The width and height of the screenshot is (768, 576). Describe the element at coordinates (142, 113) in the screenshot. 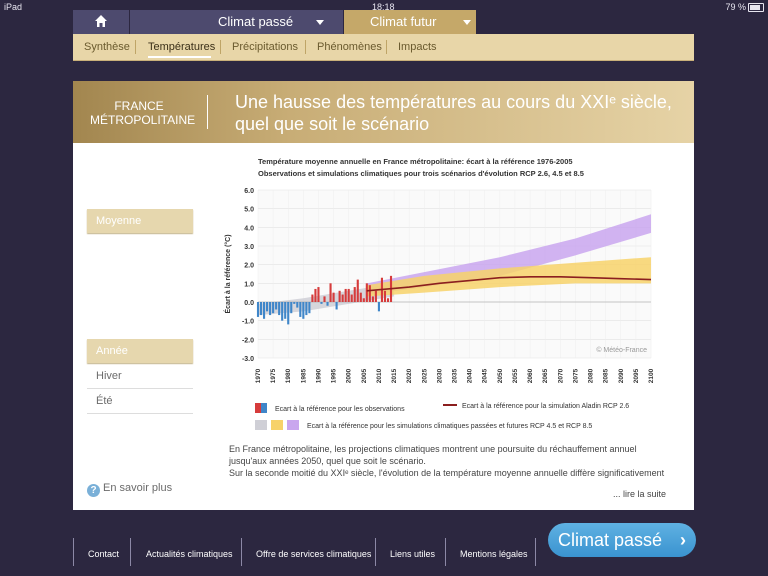

I see `region-label: FRANCE MÉTROPOLITAINE` at that location.